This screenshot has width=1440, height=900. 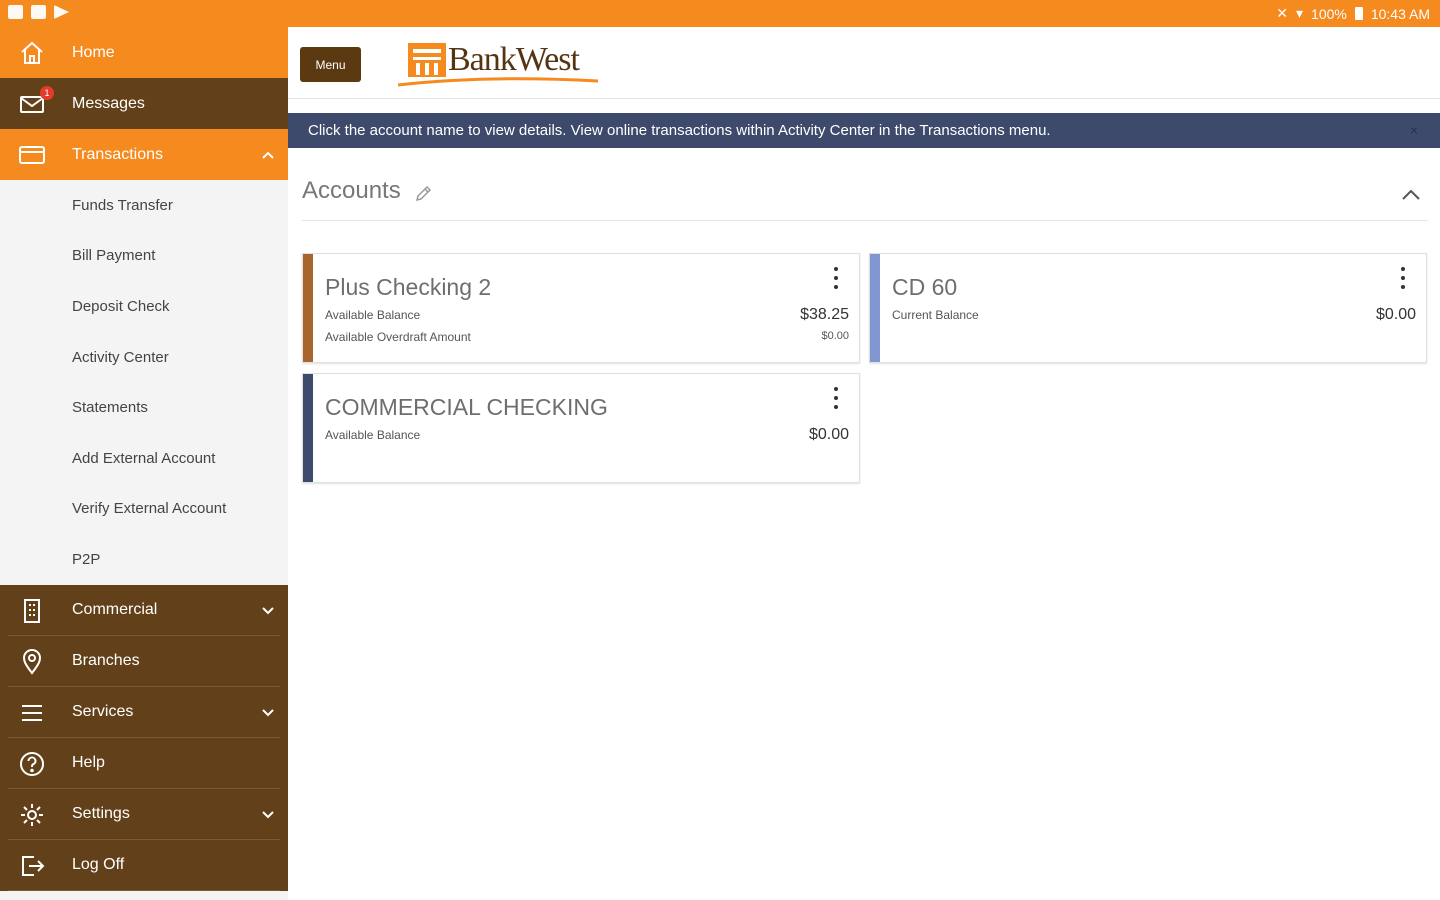 What do you see at coordinates (101, 813) in the screenshot?
I see `nav-settings-label: Settings` at bounding box center [101, 813].